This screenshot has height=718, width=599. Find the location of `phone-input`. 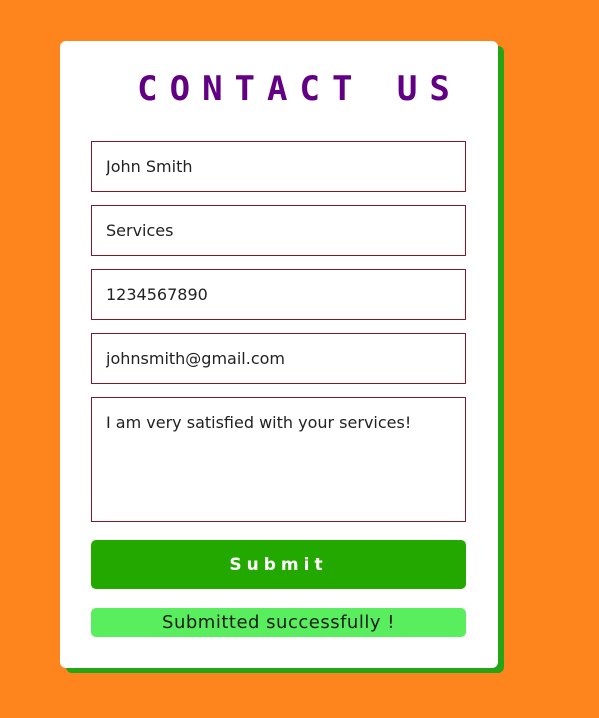

phone-input is located at coordinates (278, 294).